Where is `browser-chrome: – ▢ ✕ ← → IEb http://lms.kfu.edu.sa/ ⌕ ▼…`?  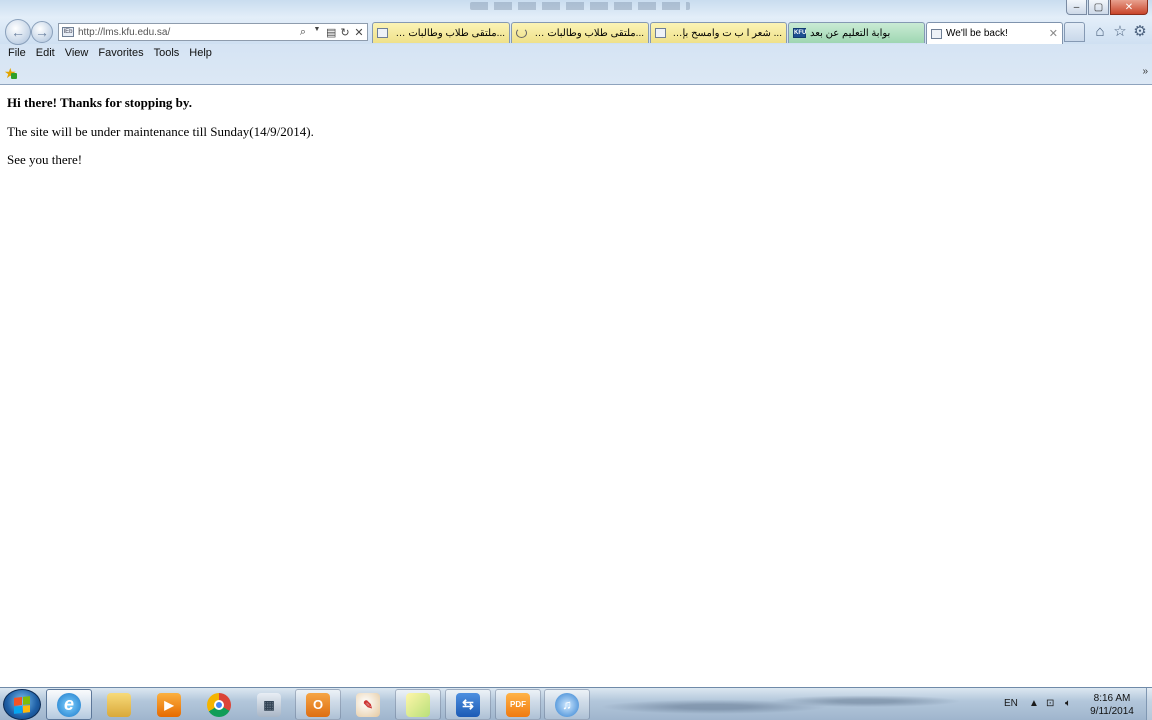
browser-chrome: – ▢ ✕ ← → IEb http://lms.kfu.edu.sa/ ⌕ ▼… is located at coordinates (576, 42).